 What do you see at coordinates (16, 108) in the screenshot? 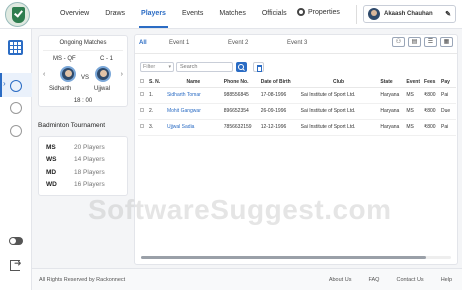
I see `refresh-icon` at bounding box center [16, 108].